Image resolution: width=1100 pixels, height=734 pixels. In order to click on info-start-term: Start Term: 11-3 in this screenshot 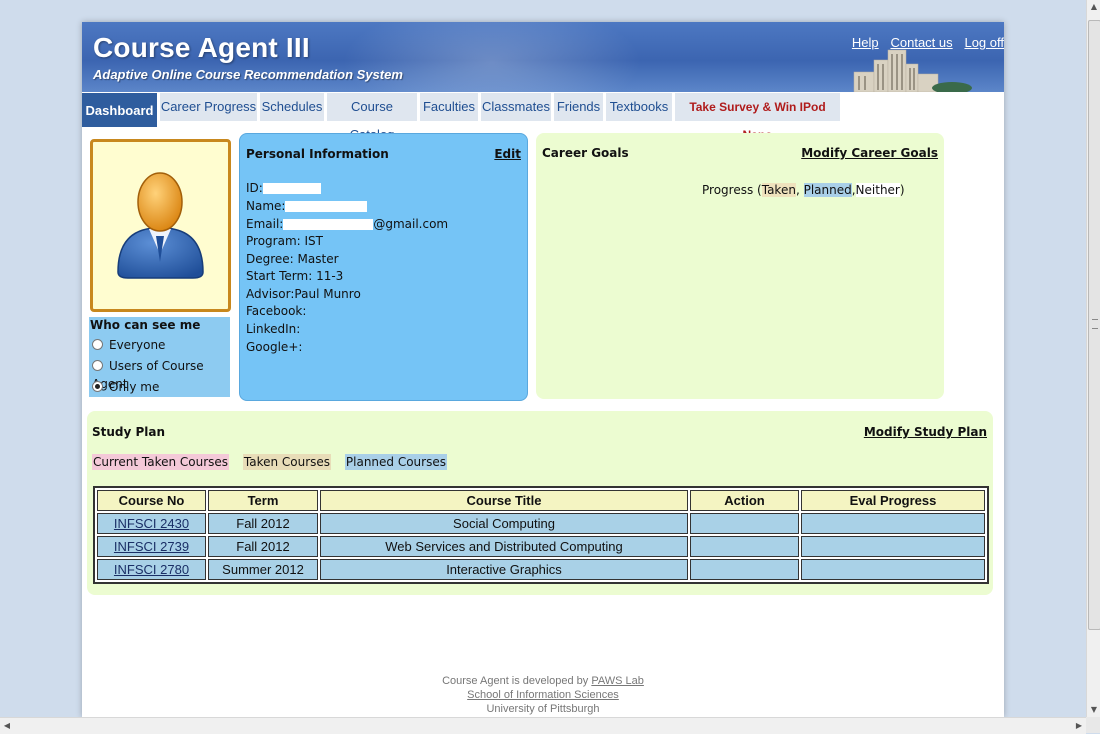, I will do `click(295, 276)`.